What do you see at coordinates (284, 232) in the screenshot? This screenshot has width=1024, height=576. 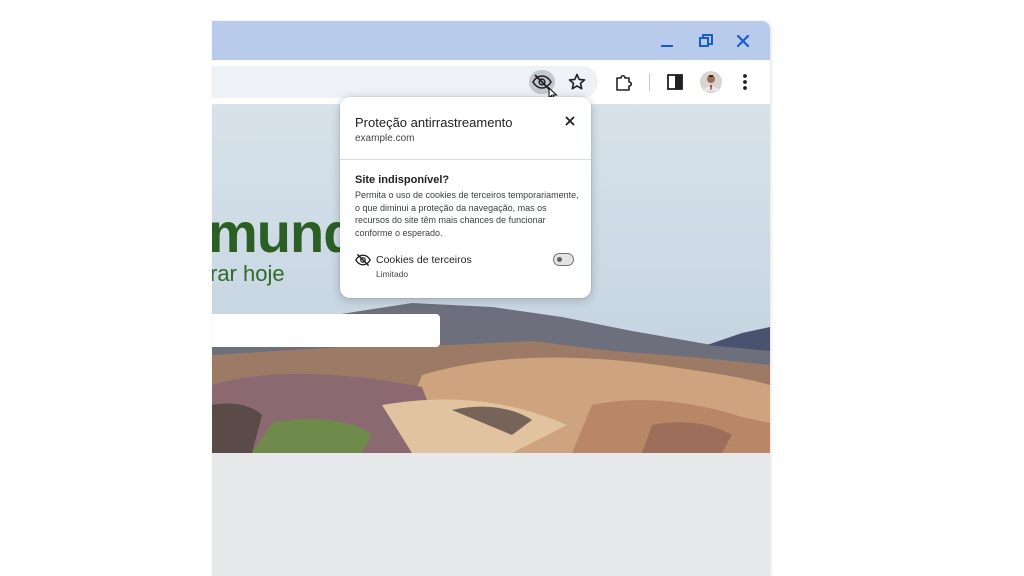 I see `page-headline: mund` at bounding box center [284, 232].